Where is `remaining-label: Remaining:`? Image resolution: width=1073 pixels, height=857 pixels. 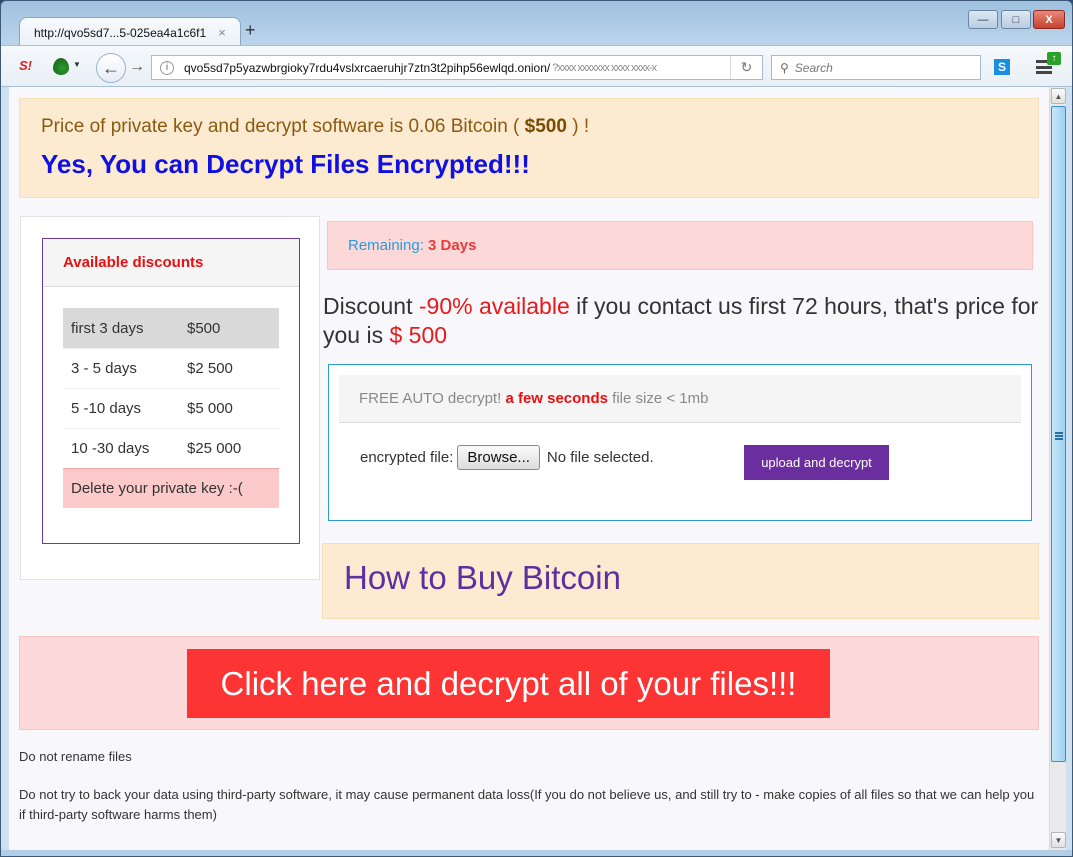 remaining-label: Remaining: is located at coordinates (388, 245).